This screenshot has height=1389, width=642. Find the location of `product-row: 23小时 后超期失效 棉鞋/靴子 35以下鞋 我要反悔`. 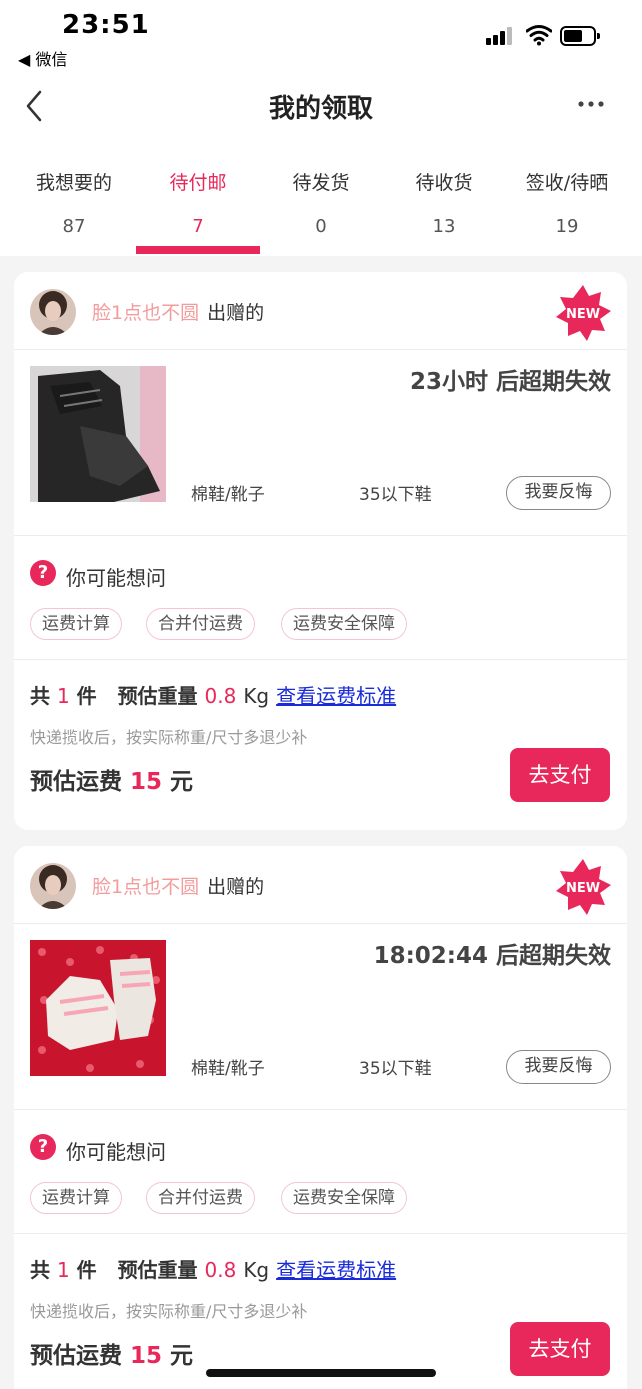

product-row: 23小时 后超期失效 棉鞋/靴子 35以下鞋 我要反悔 is located at coordinates (320, 443).